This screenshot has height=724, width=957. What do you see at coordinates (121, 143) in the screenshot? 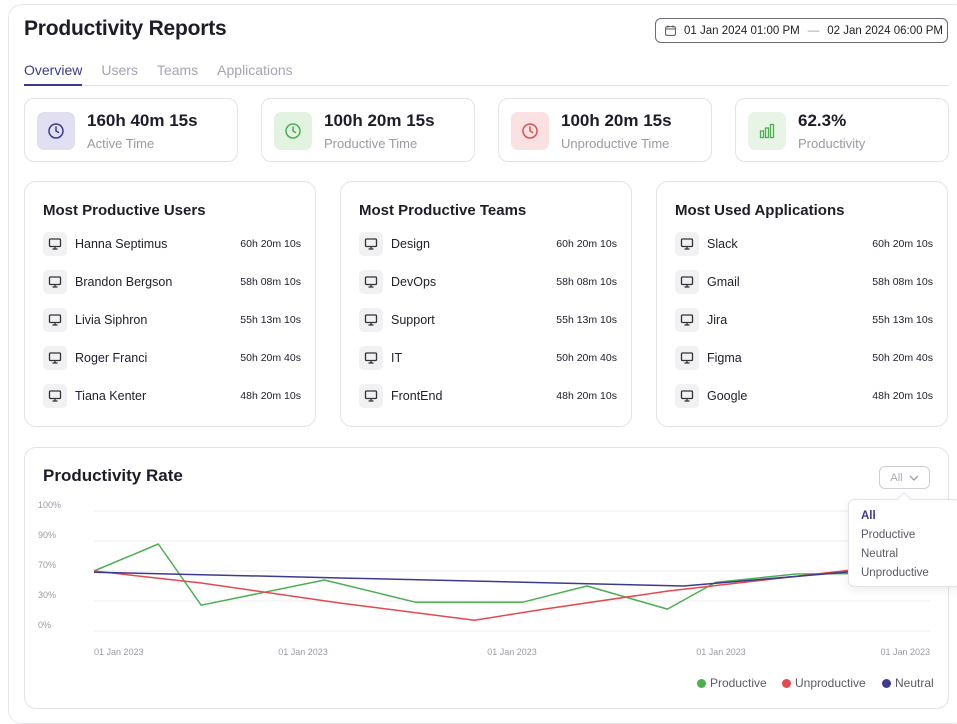
I see `stat-label: Active Time` at bounding box center [121, 143].